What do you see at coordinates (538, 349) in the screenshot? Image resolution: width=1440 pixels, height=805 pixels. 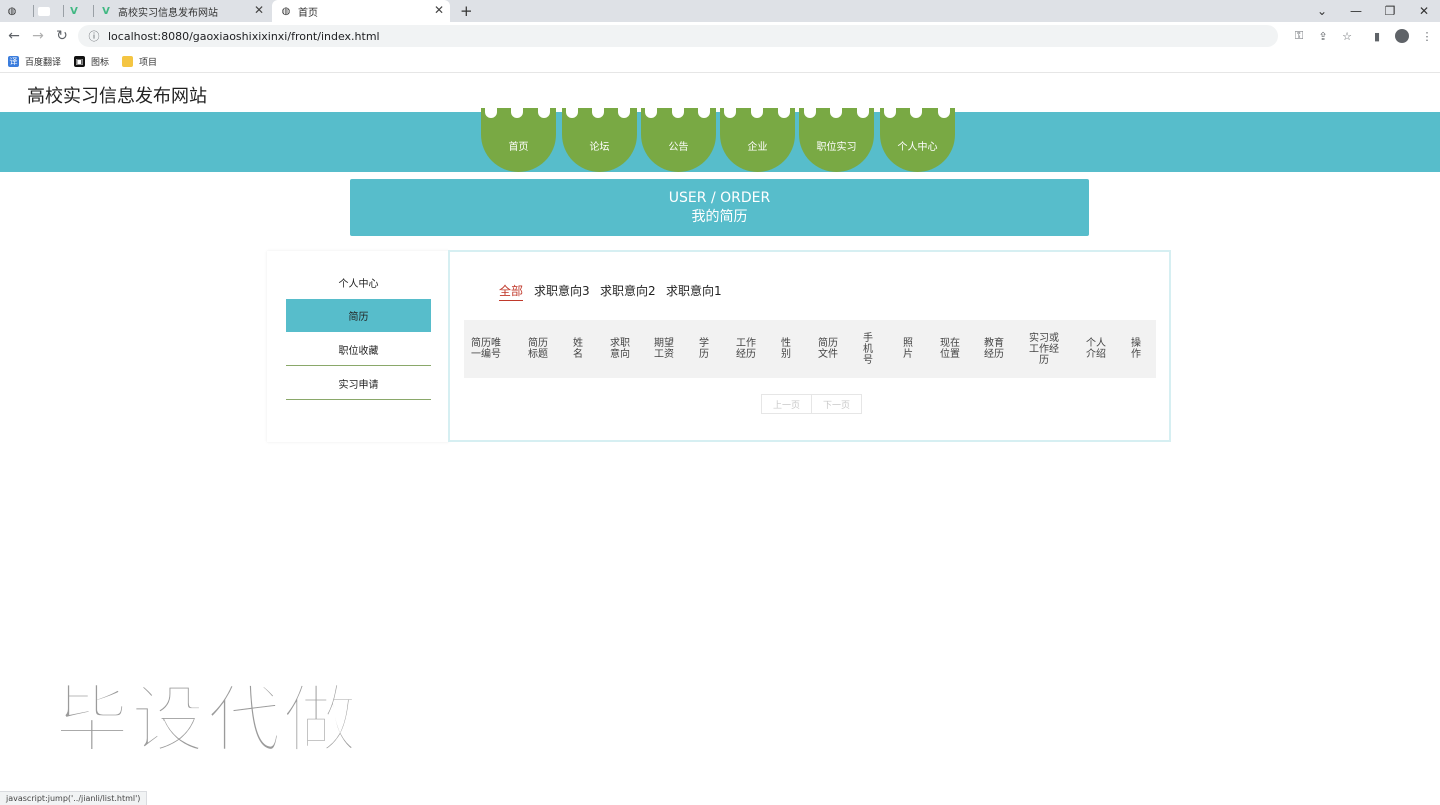 I see `th-resume-title: 简历标题` at bounding box center [538, 349].